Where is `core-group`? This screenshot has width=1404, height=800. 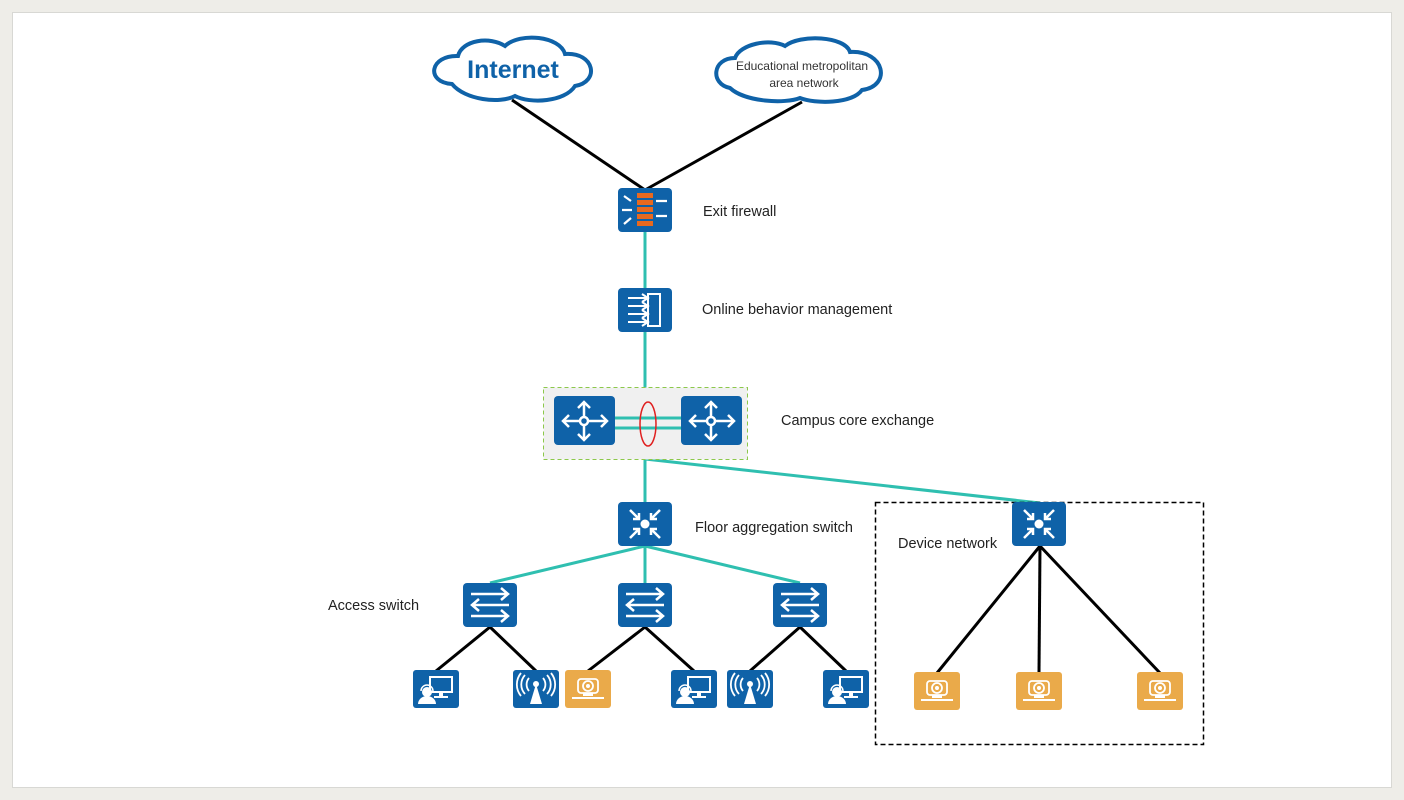
core-group is located at coordinates (645, 423).